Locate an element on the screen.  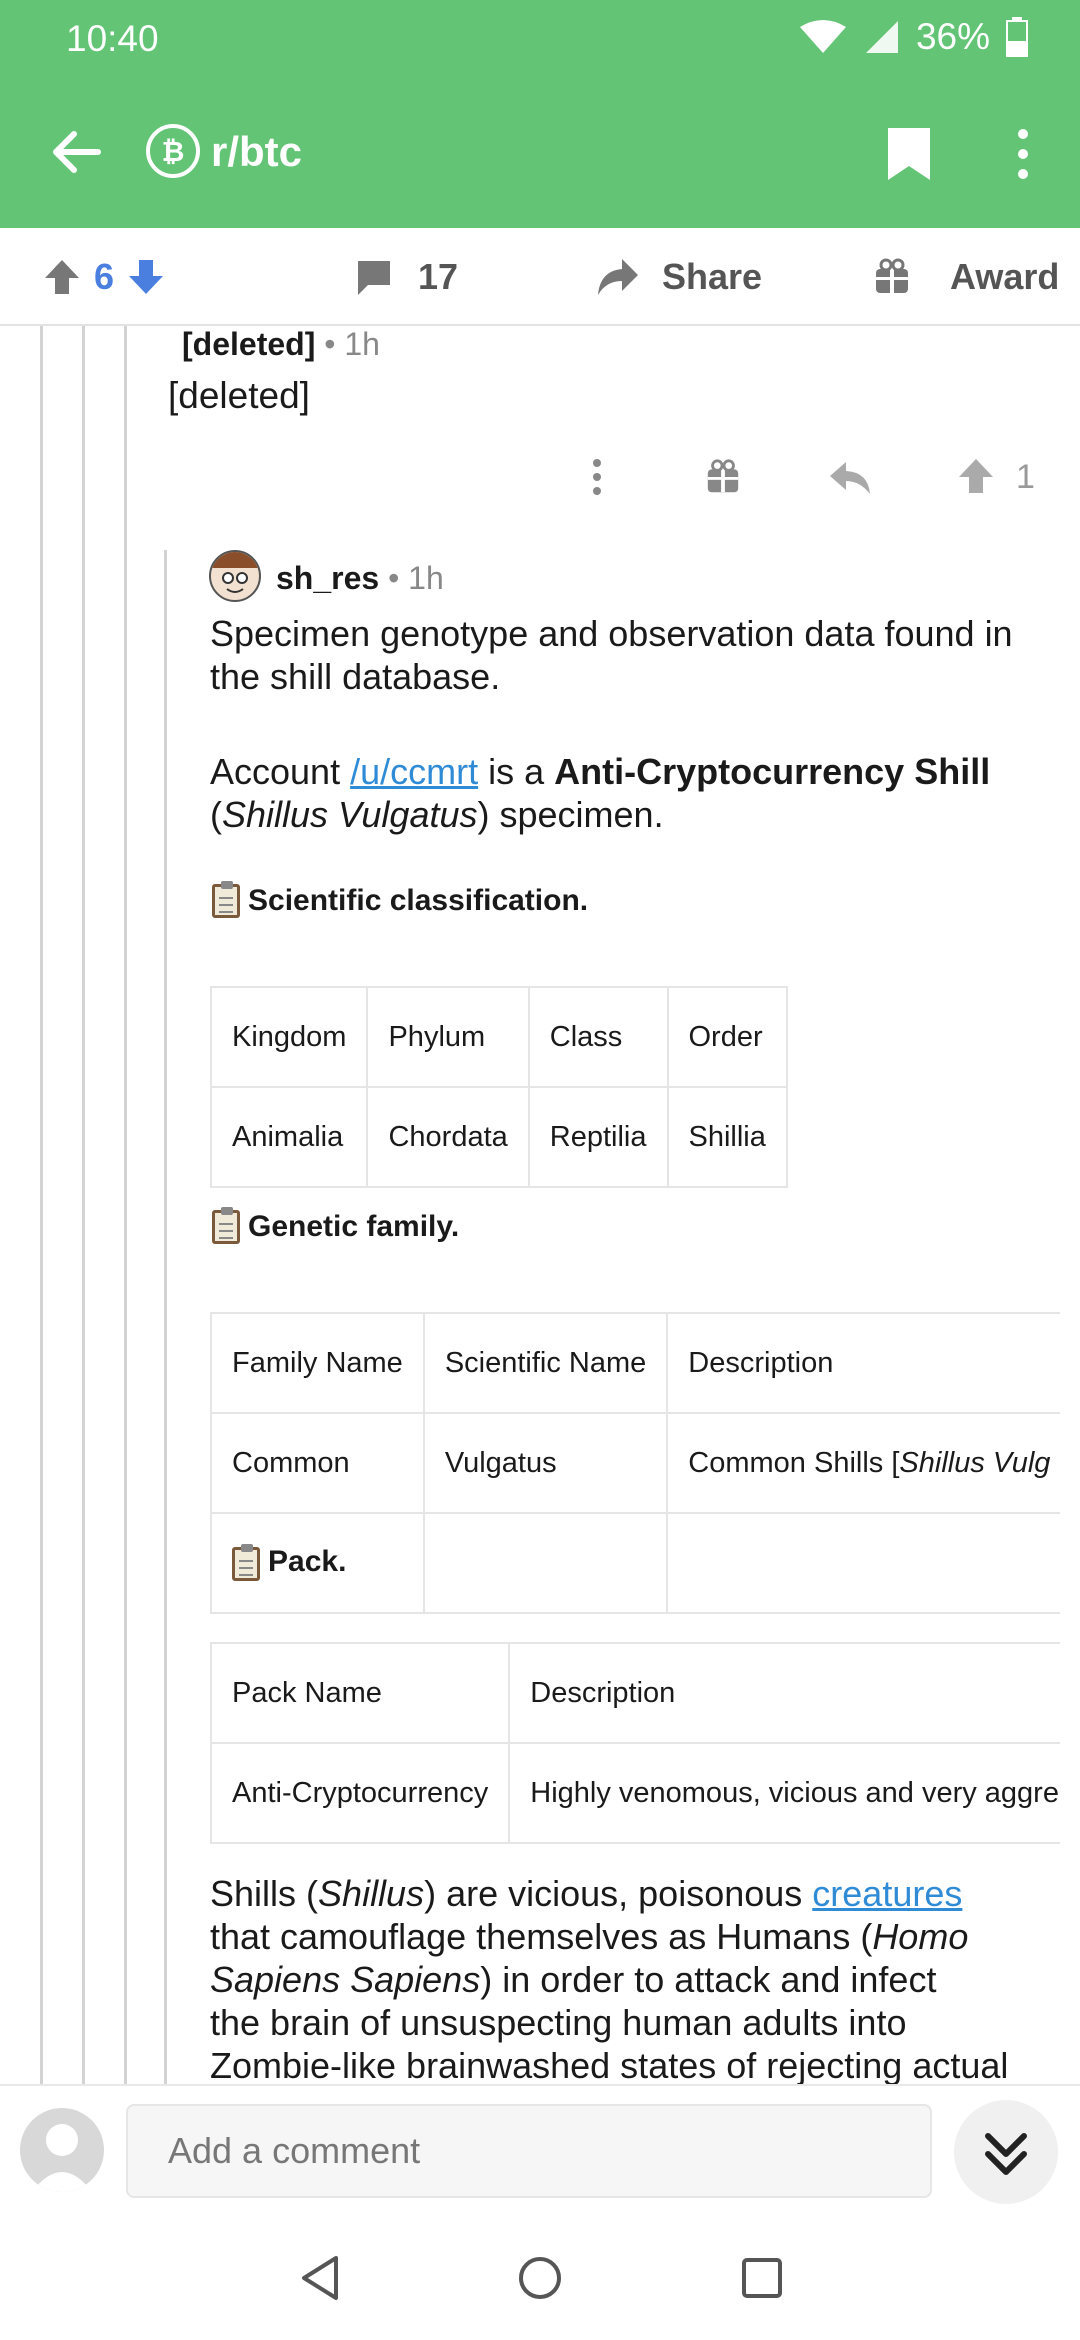
nav-back-icon is located at coordinates (320, 2278).